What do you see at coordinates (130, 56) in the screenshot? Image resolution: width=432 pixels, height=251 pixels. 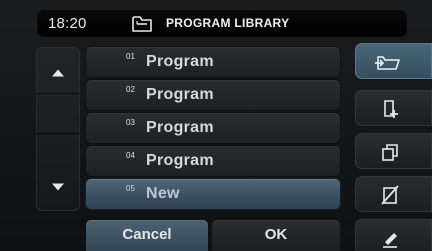 I see `program-number: 01` at bounding box center [130, 56].